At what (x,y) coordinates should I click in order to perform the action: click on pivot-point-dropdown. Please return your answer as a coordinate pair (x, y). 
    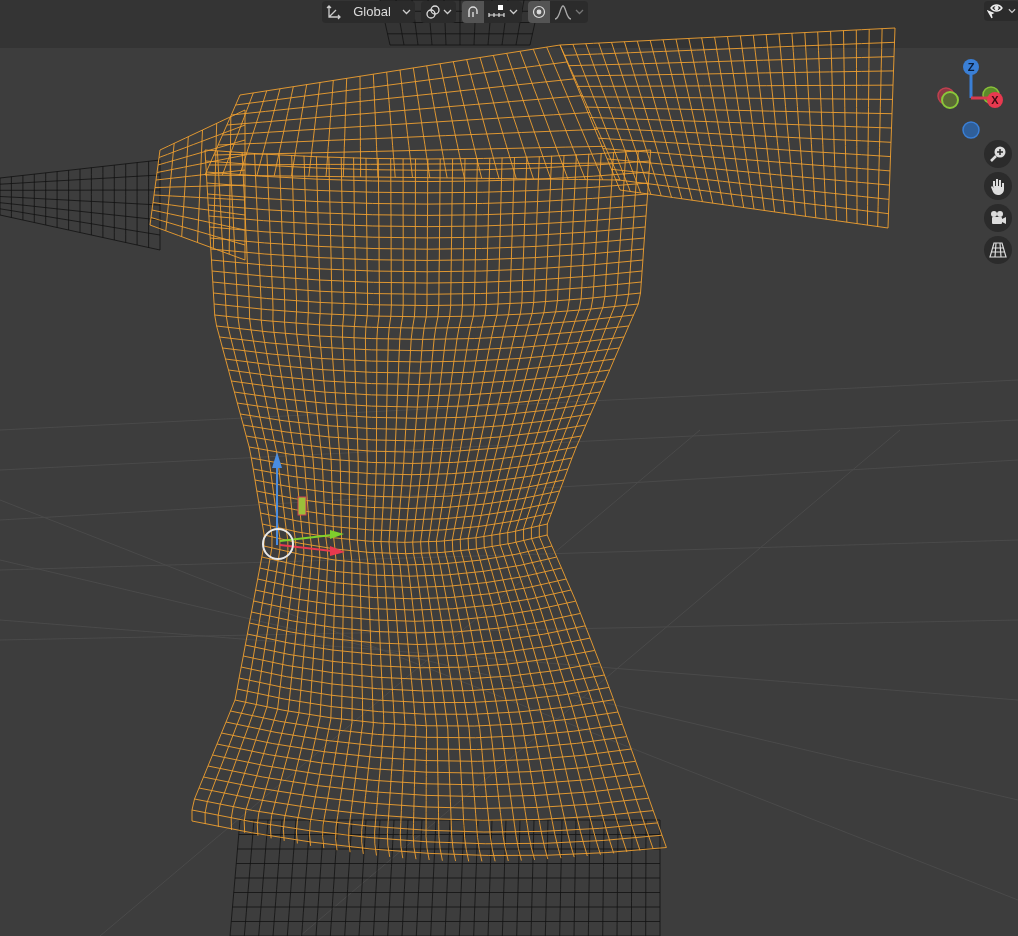
    Looking at the image, I should click on (438, 12).